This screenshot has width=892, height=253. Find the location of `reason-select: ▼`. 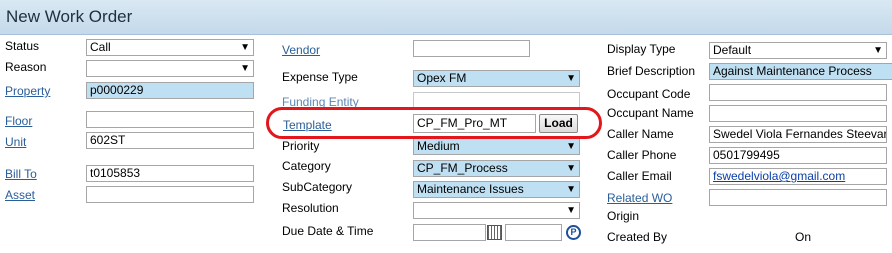

reason-select: ▼ is located at coordinates (170, 68).